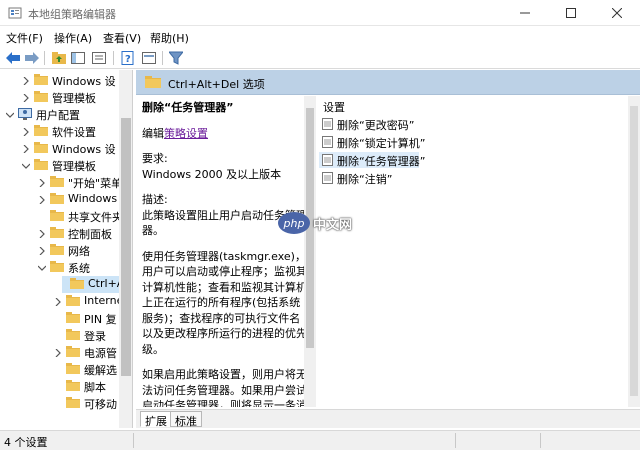 The image size is (640, 450). Describe the element at coordinates (188, 107) in the screenshot. I see `setting-title: 删除“任务管理器”` at that location.